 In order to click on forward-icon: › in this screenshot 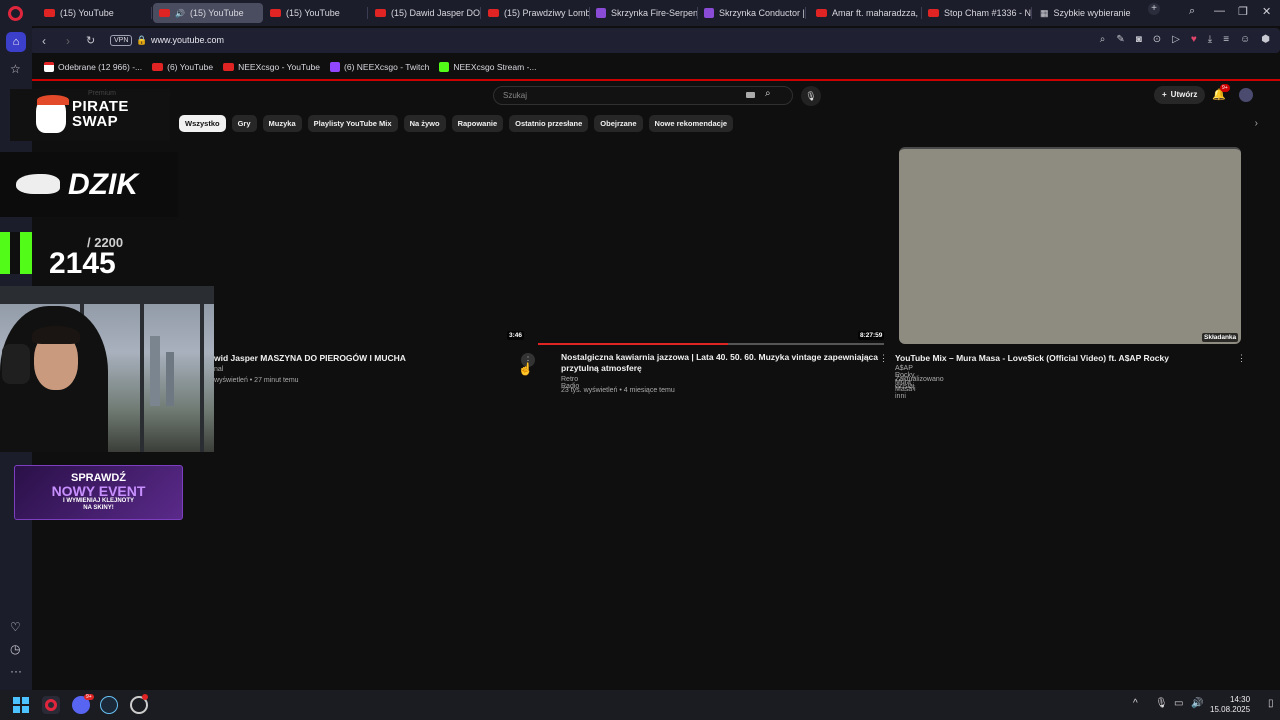, I will do `click(68, 41)`.